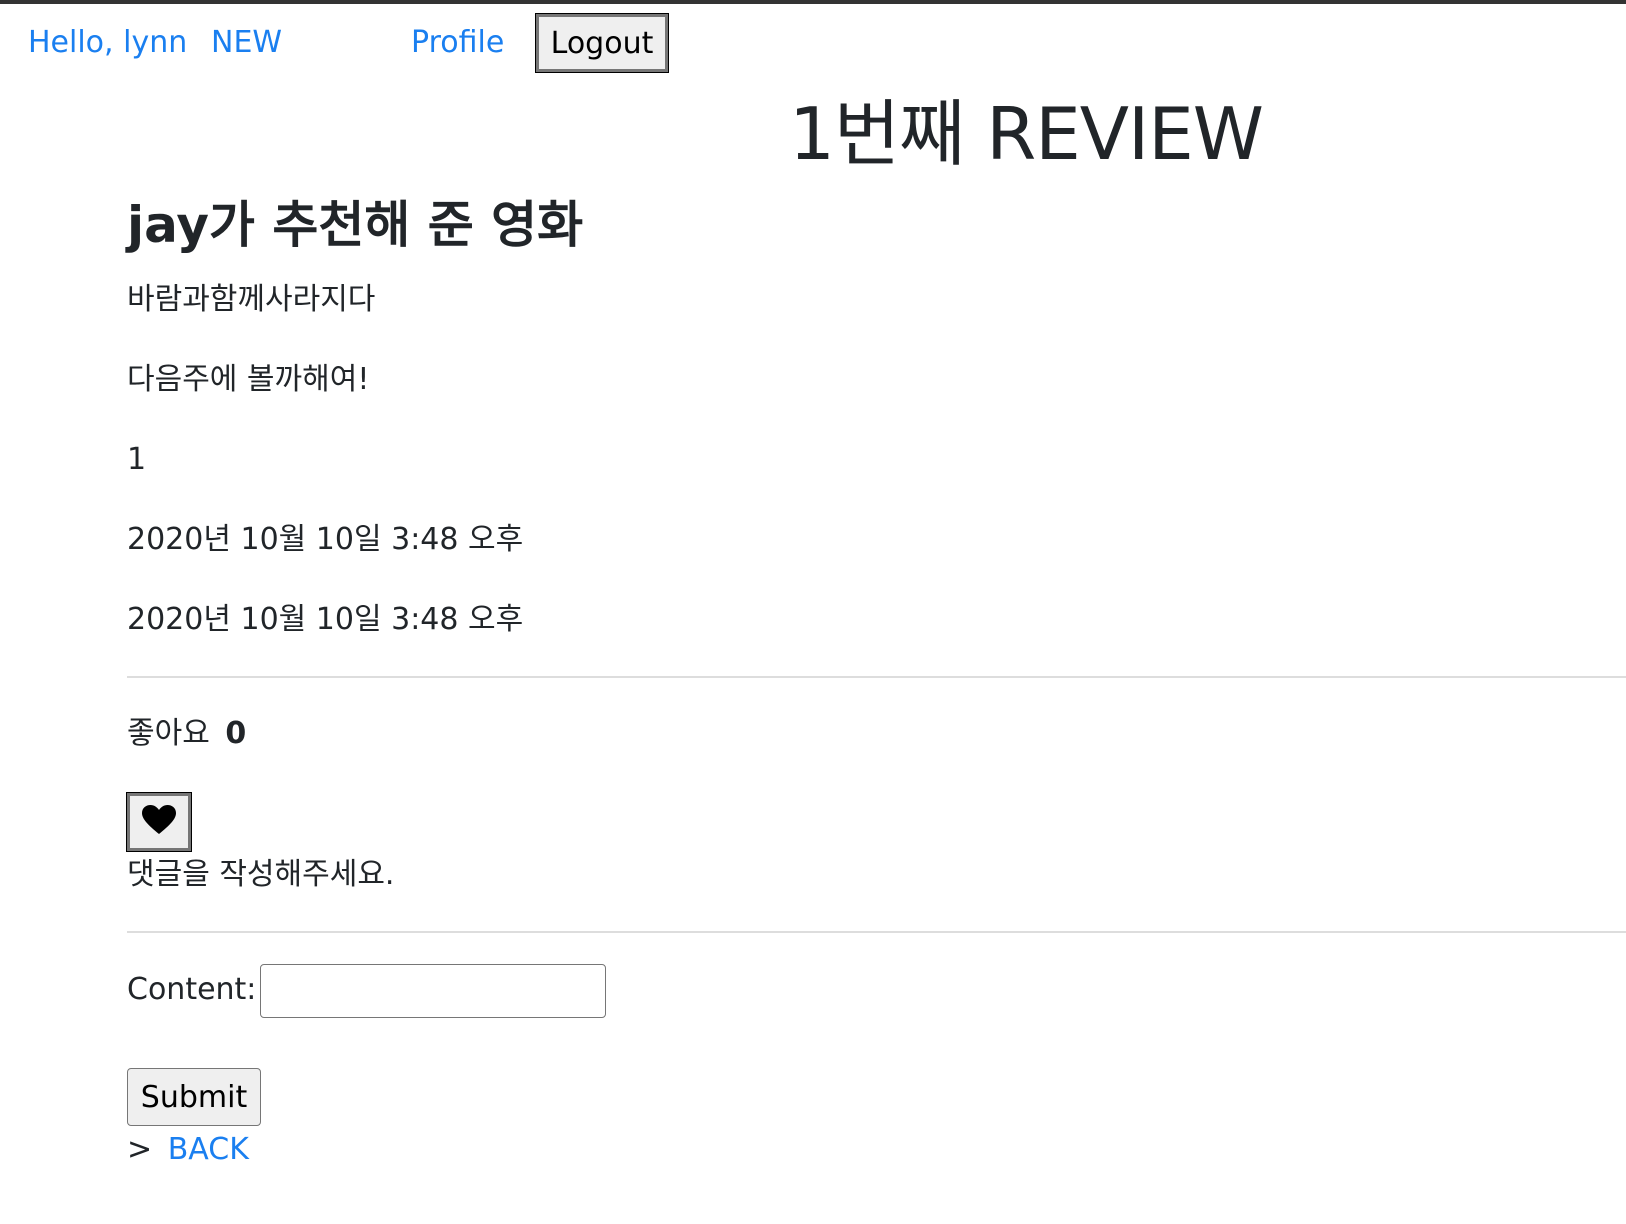 The width and height of the screenshot is (1626, 1224). I want to click on logout-button: Logout, so click(602, 43).